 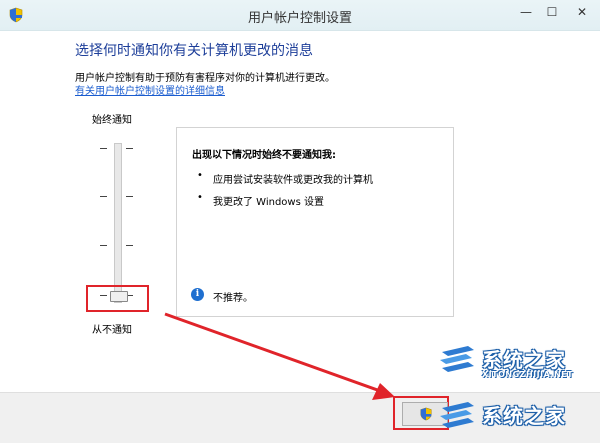 What do you see at coordinates (293, 180) in the screenshot?
I see `panel-bullet: 应用尝试安装软件或更改我的计算机` at bounding box center [293, 180].